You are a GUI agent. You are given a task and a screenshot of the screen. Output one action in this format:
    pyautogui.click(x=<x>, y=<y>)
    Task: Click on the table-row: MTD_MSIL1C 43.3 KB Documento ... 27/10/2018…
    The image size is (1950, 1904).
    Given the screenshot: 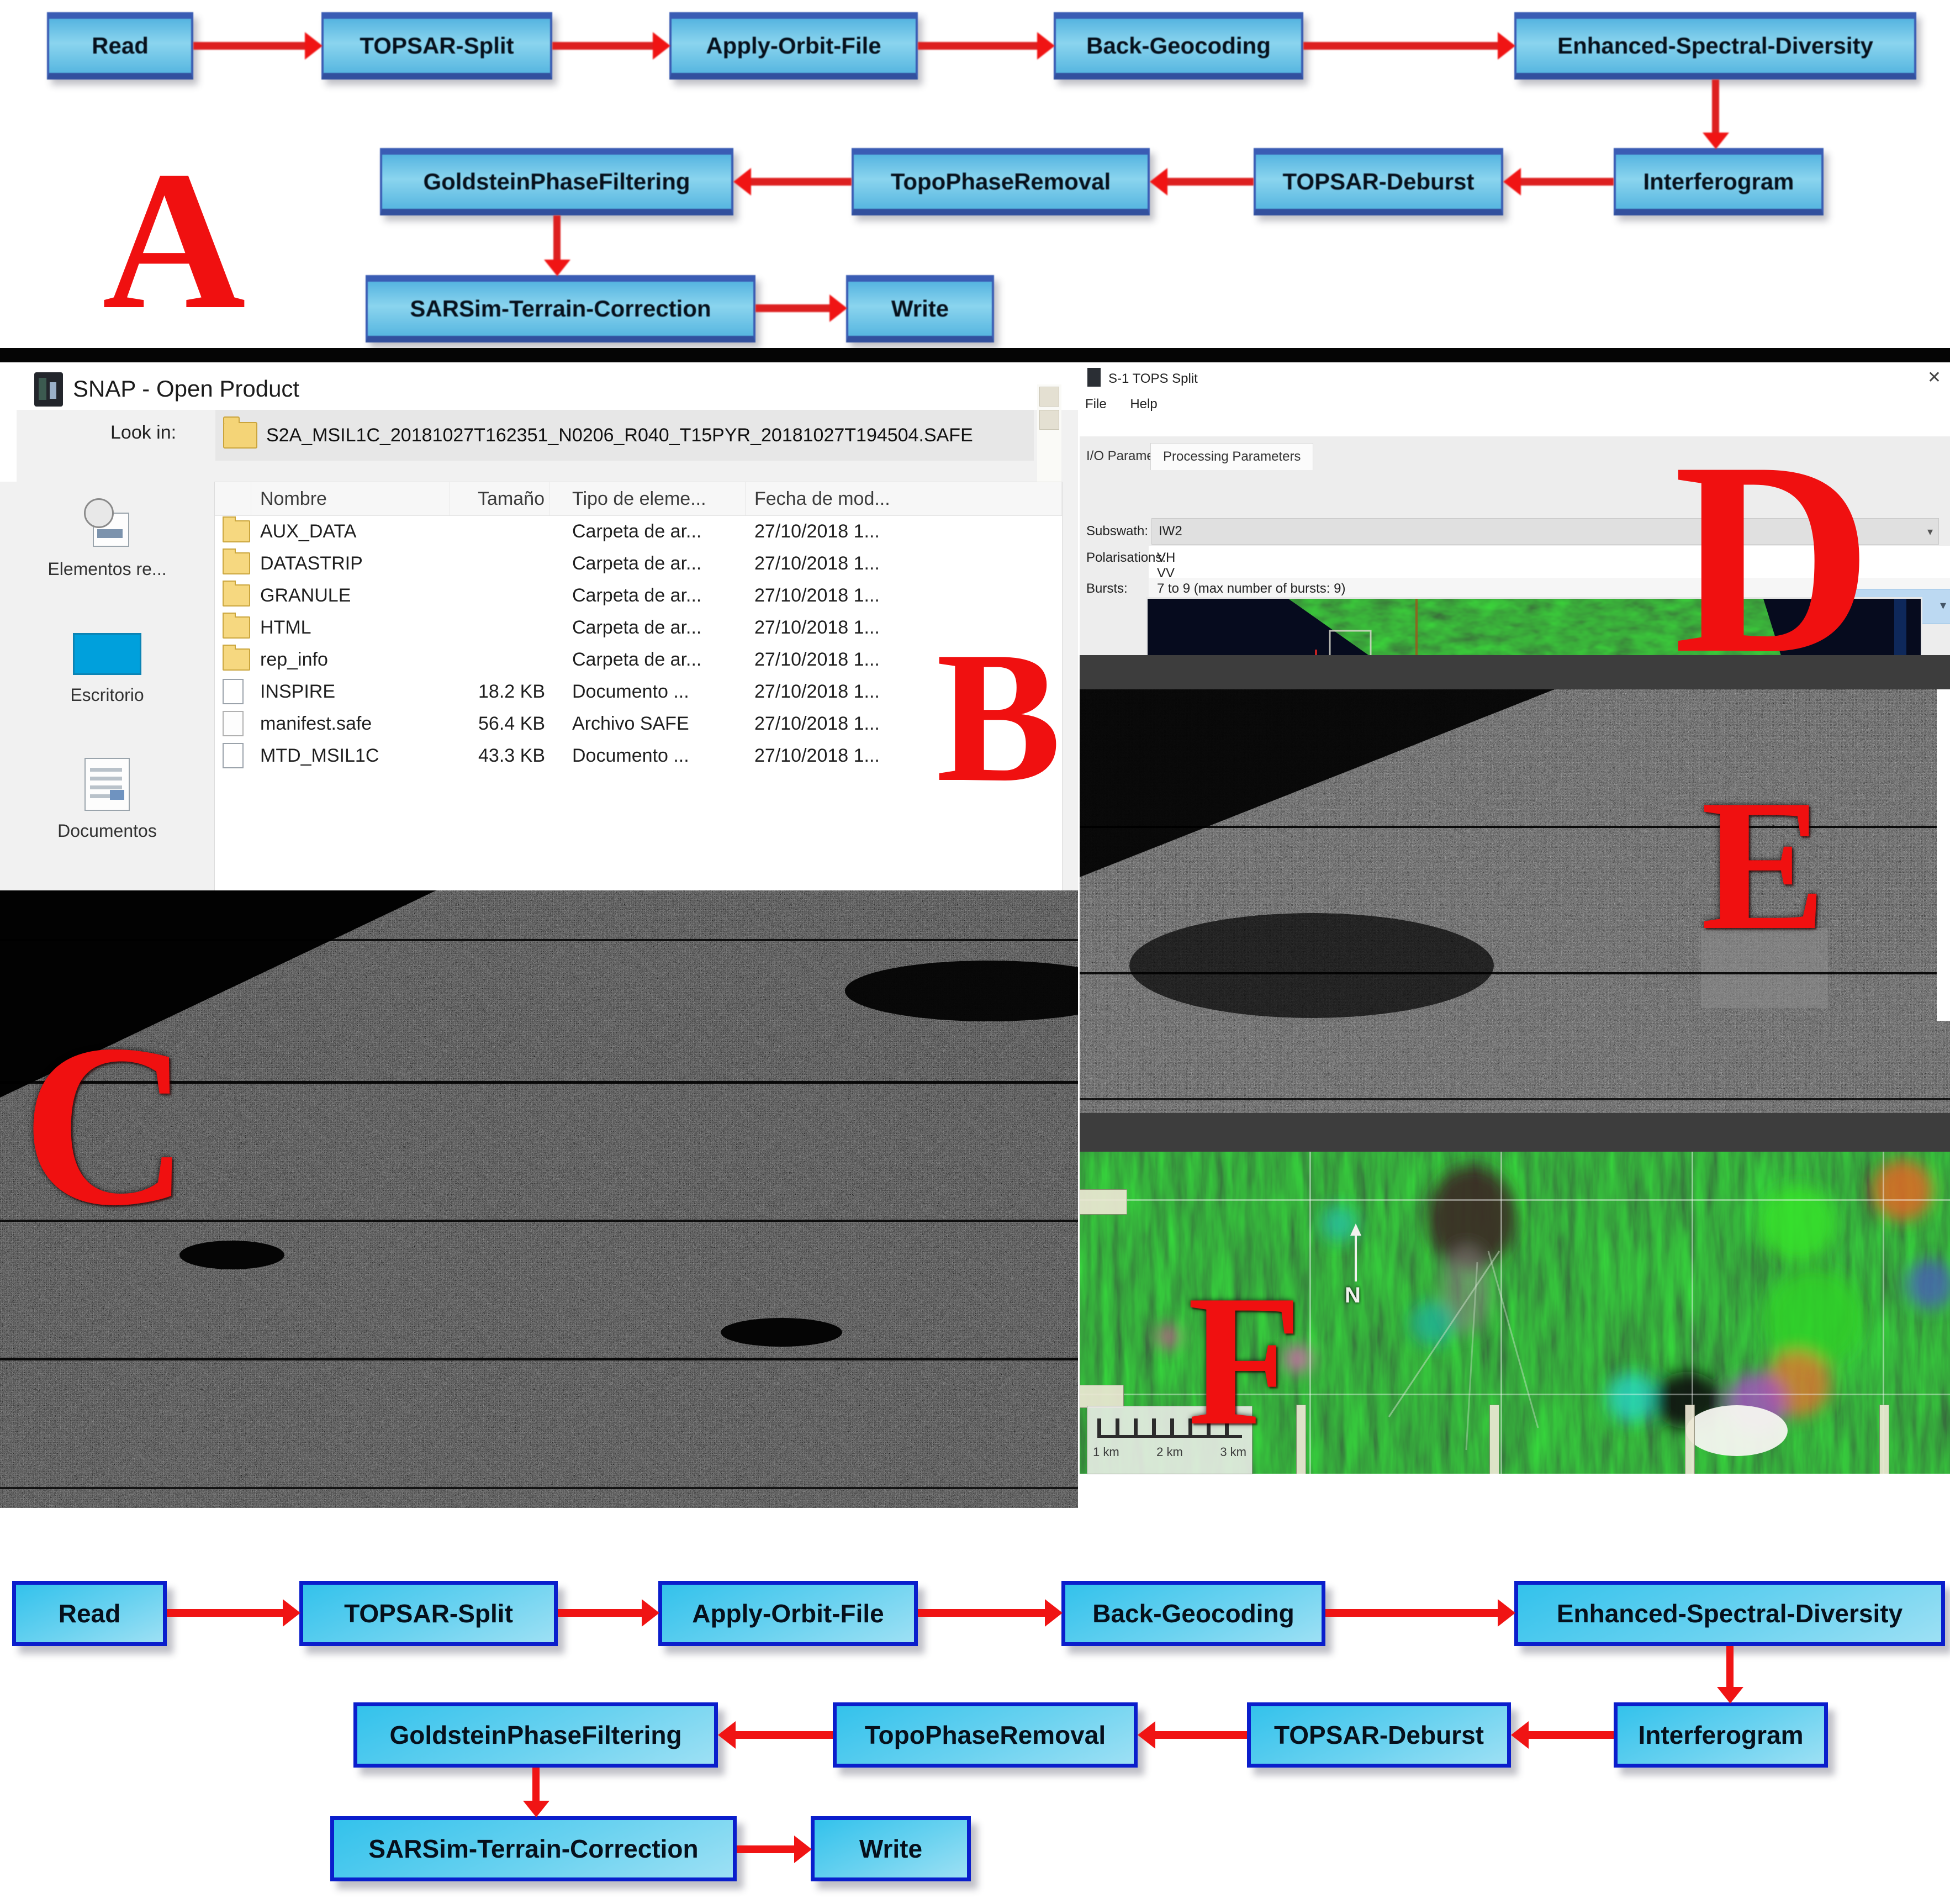 What is the action you would take?
    pyautogui.click(x=638, y=756)
    